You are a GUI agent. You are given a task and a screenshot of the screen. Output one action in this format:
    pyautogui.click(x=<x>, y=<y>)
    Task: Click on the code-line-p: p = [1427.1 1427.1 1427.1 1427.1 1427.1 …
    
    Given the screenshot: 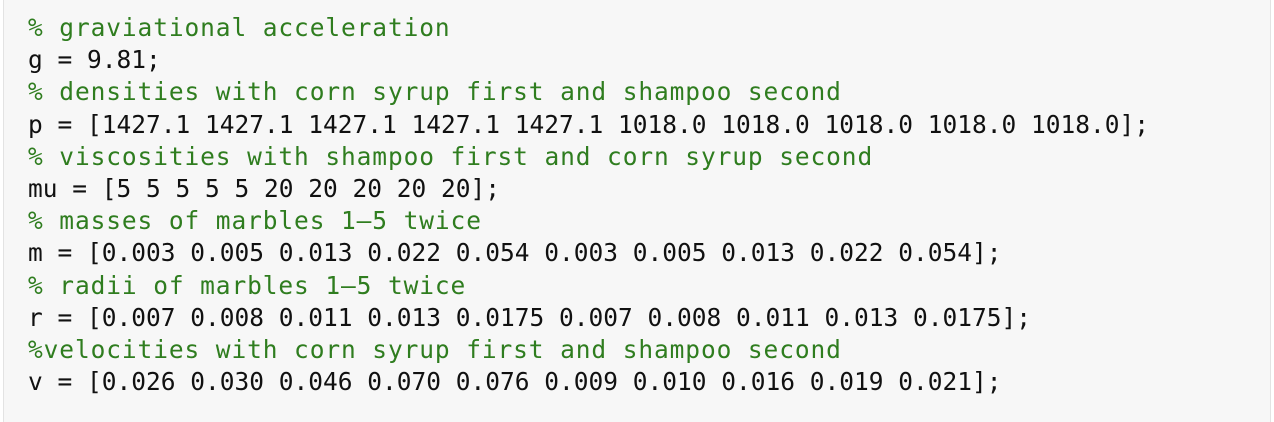 What is the action you would take?
    pyautogui.click(x=589, y=124)
    